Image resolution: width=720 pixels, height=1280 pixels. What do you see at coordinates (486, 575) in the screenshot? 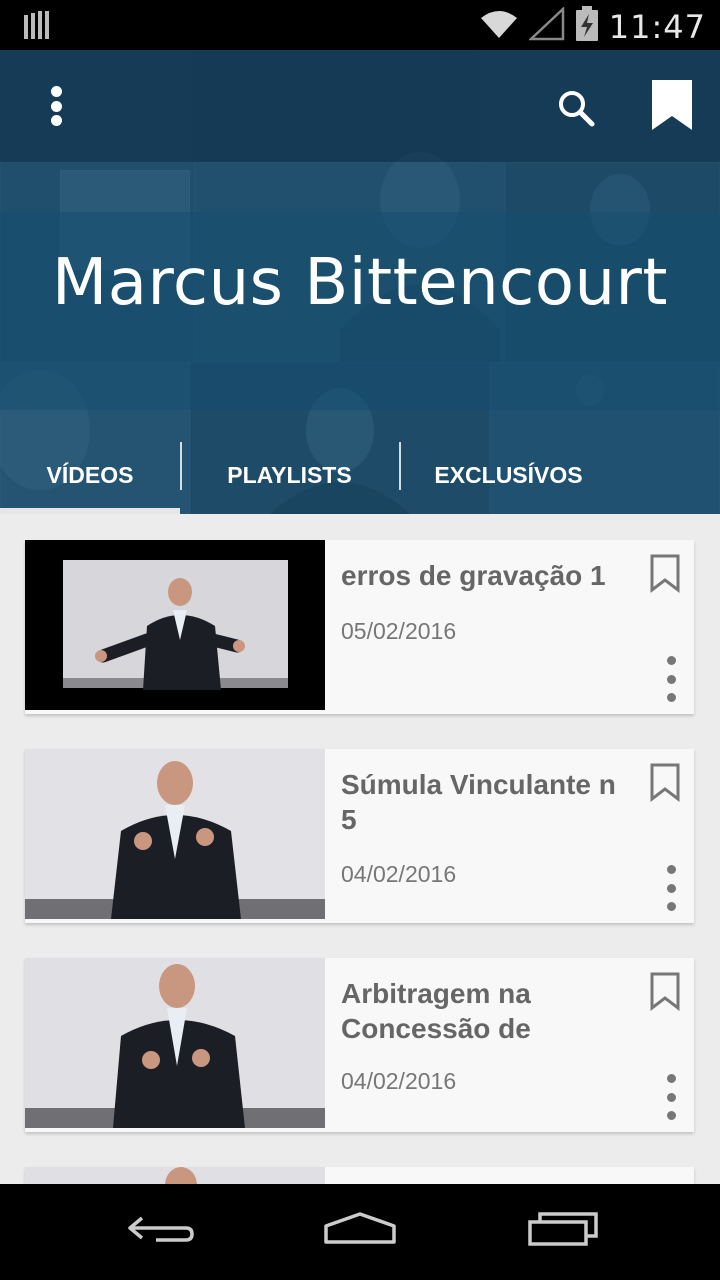
I see `video-title: erros de gravação 1` at bounding box center [486, 575].